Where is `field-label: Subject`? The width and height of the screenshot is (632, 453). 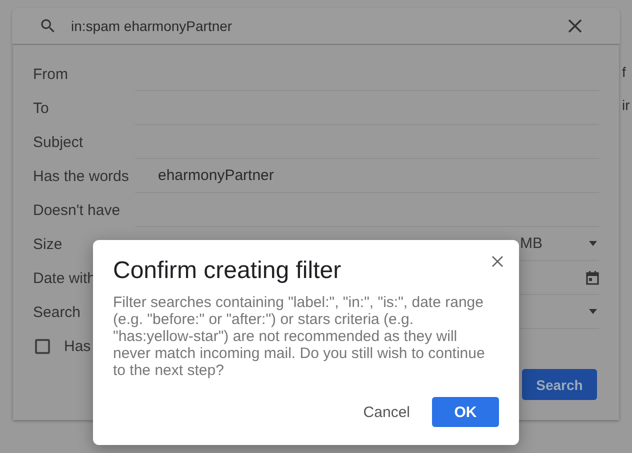 field-label: Subject is located at coordinates (58, 142).